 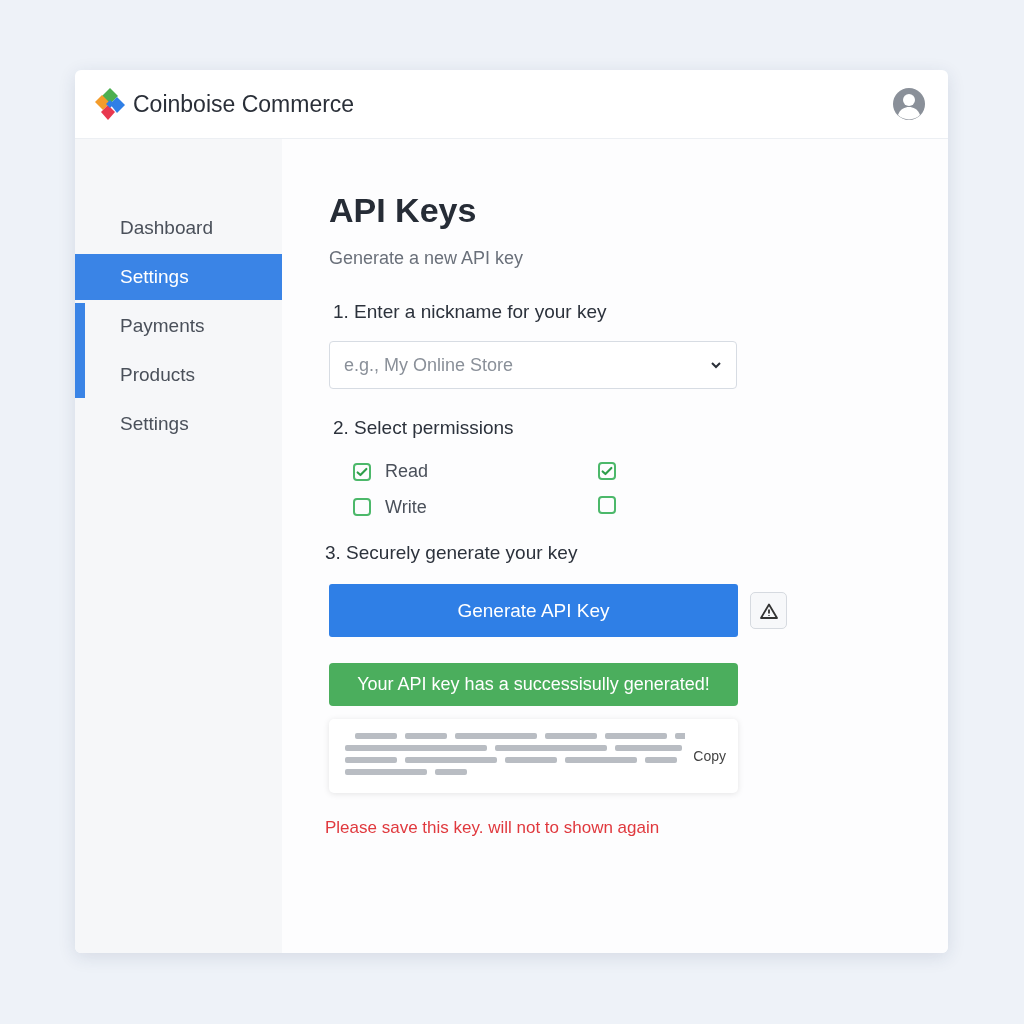 I want to click on warning-icon, so click(x=768, y=610).